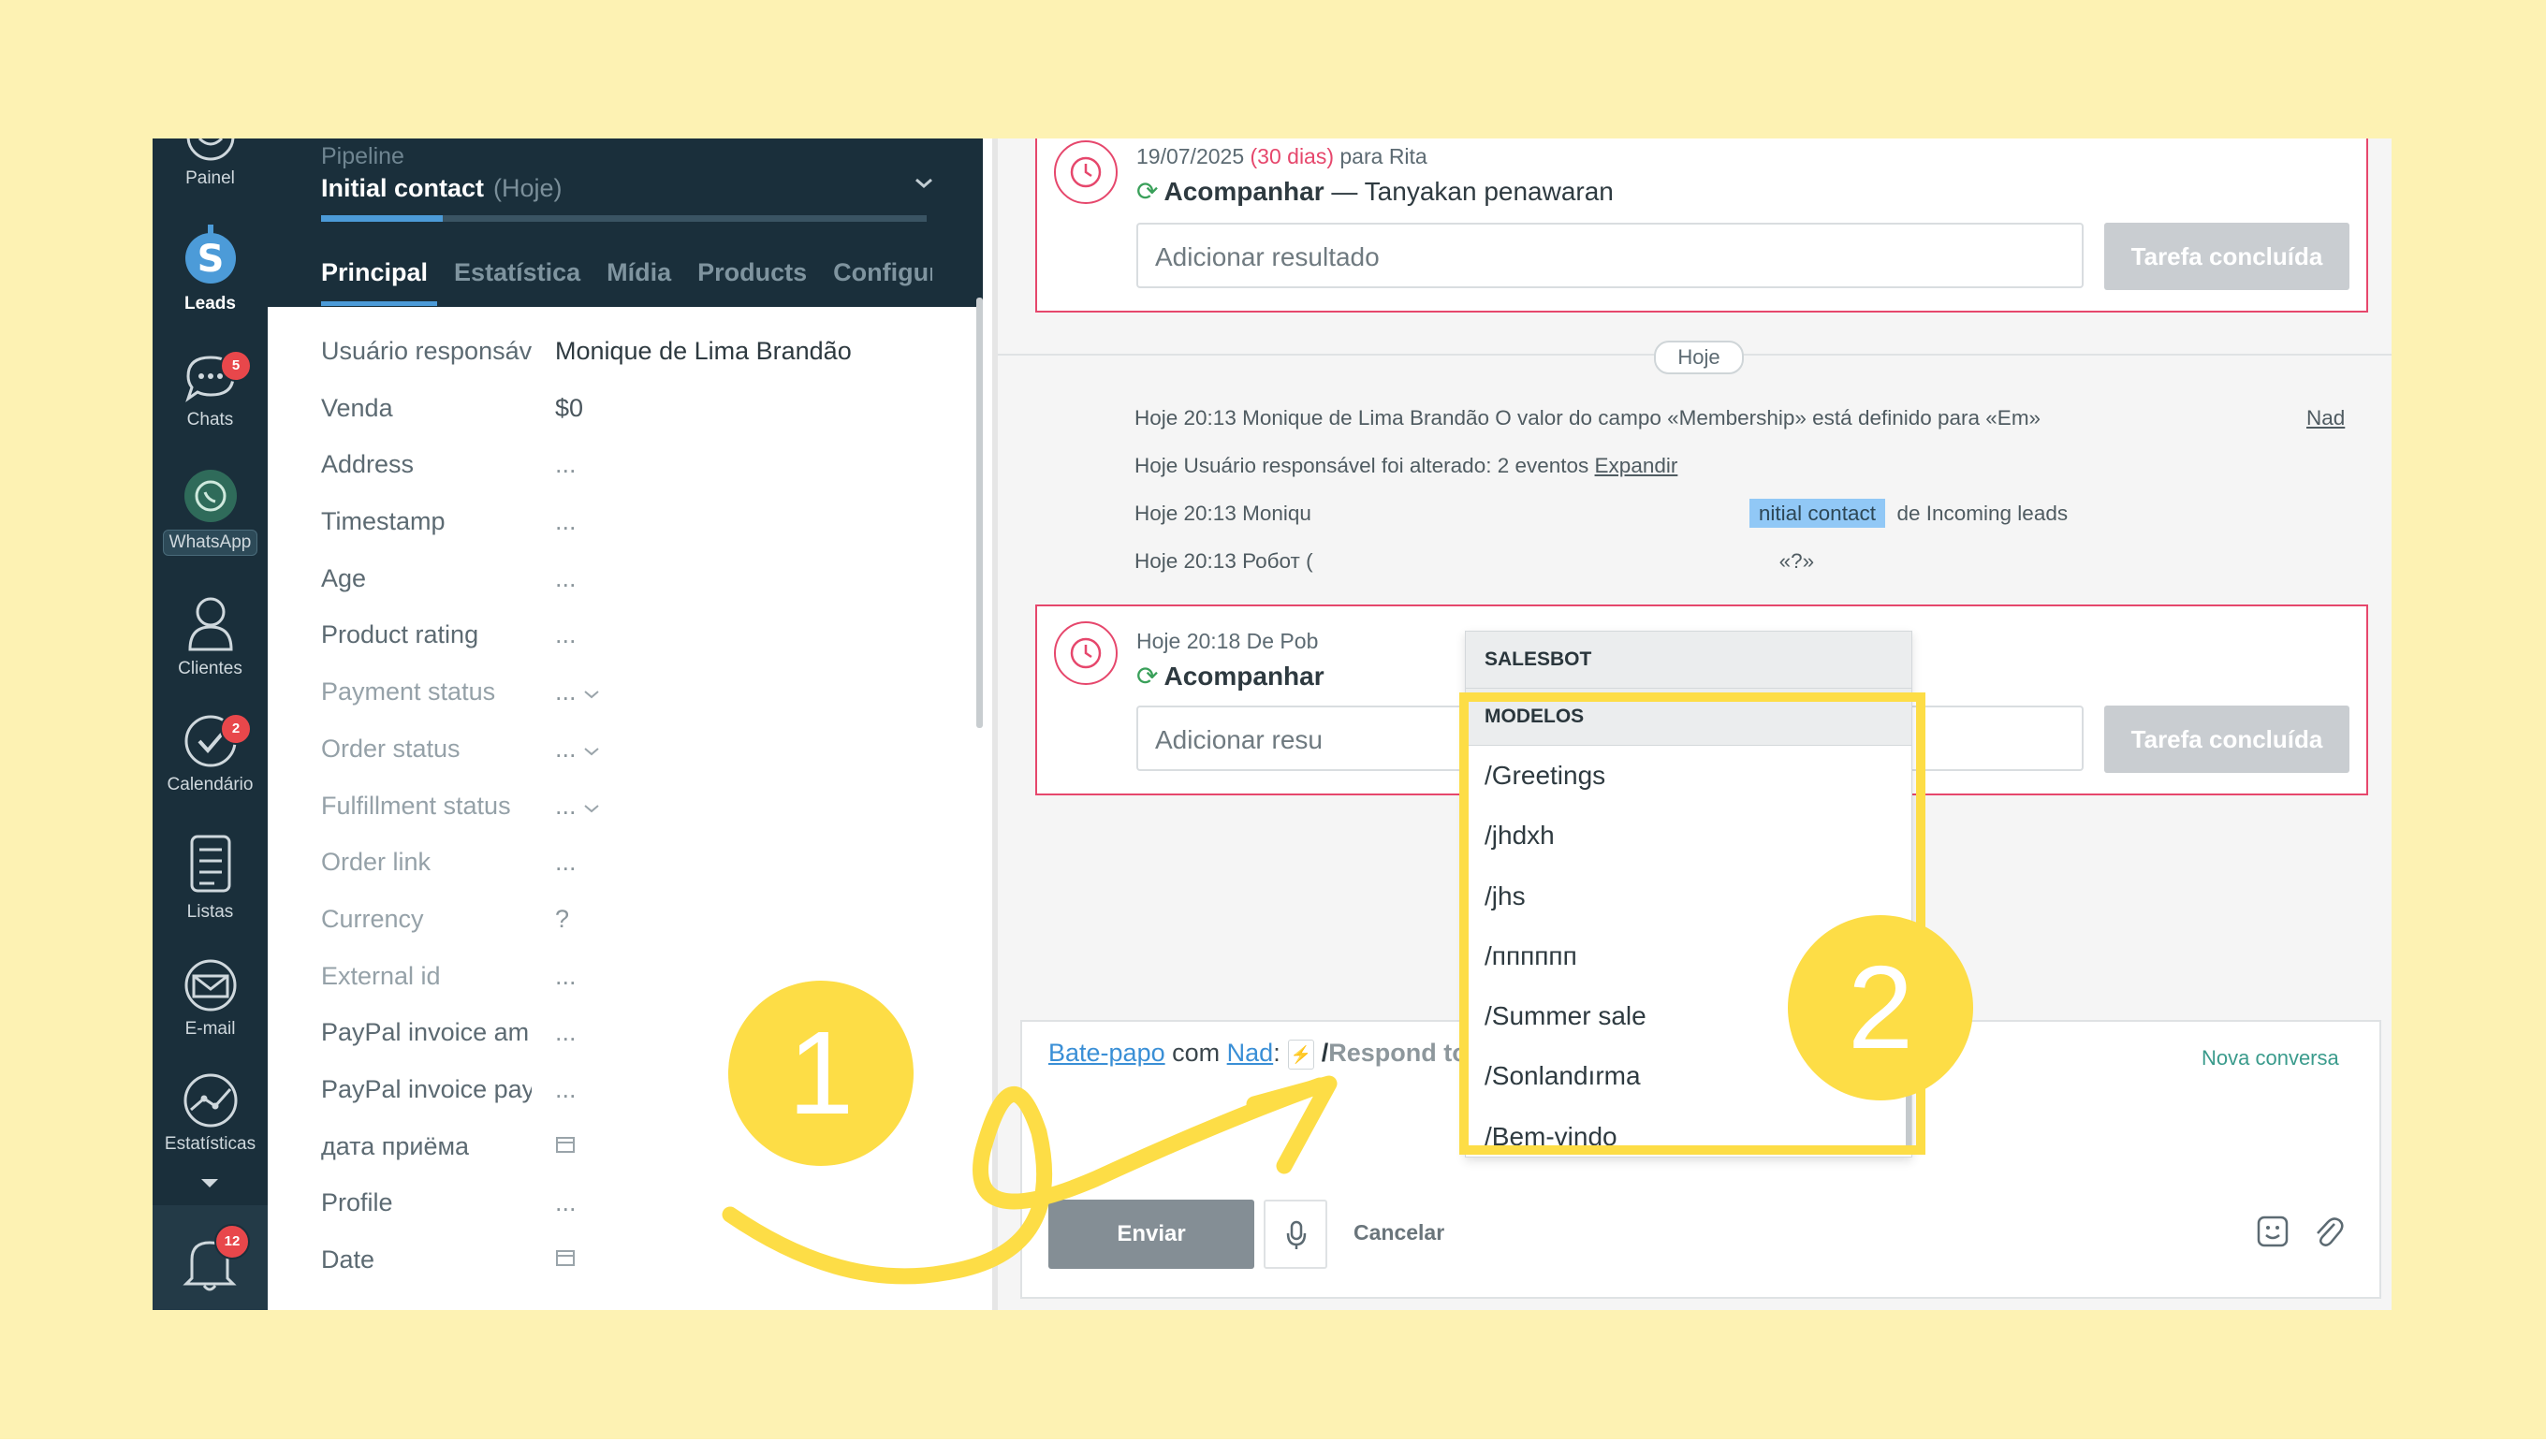 This screenshot has height=1456, width=2546. What do you see at coordinates (1880, 1007) in the screenshot?
I see `step-2-marker: 2` at bounding box center [1880, 1007].